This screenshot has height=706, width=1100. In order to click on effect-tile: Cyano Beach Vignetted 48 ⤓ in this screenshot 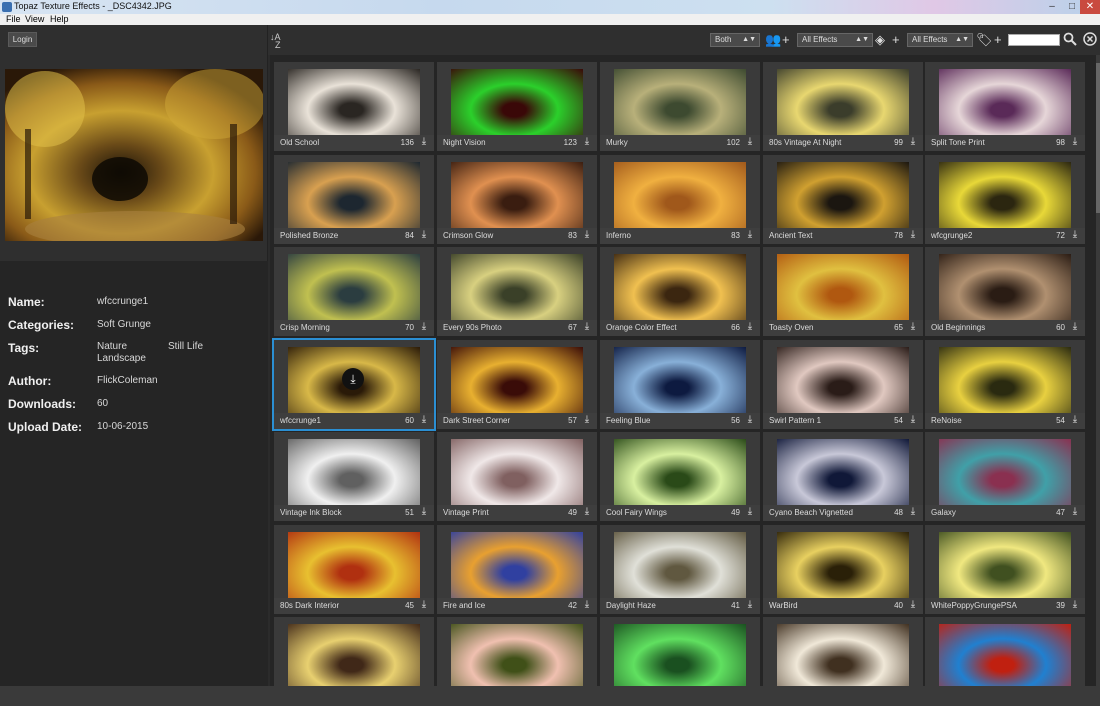, I will do `click(843, 476)`.